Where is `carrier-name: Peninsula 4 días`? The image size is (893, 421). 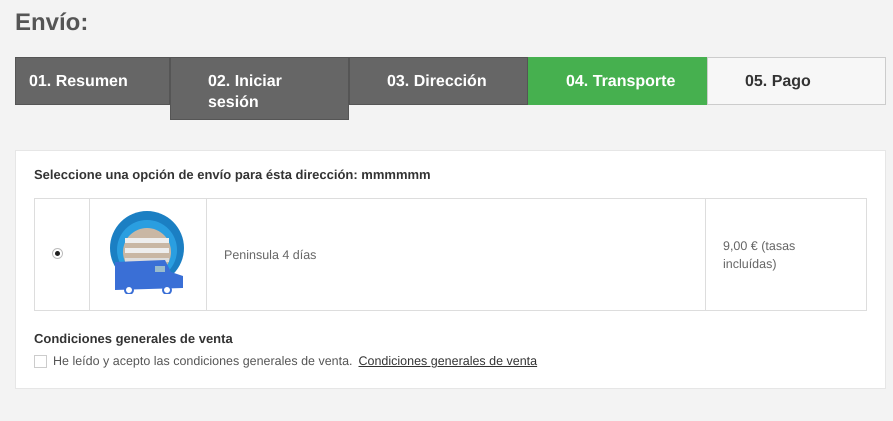
carrier-name: Peninsula 4 días is located at coordinates (270, 255).